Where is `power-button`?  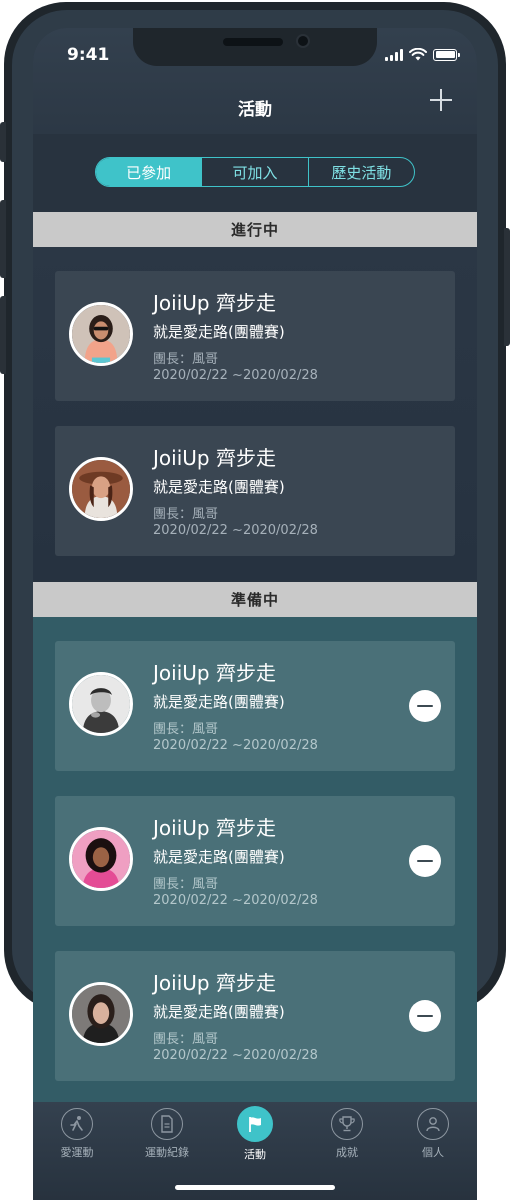
power-button is located at coordinates (507, 287).